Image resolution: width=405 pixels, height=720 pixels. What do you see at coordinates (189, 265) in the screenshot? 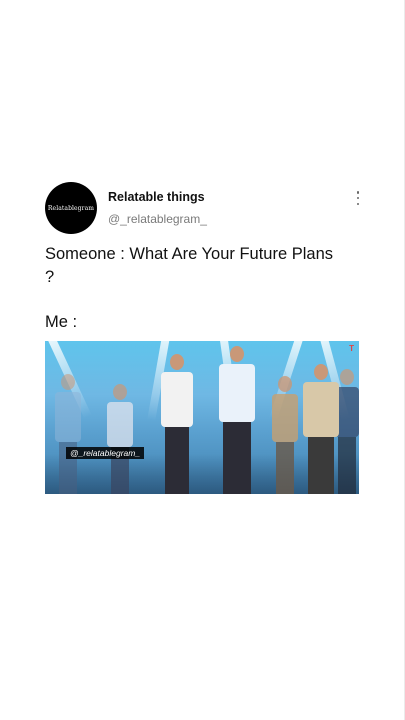
I see `post-text: Someone : What Are Your Future Plans ?` at bounding box center [189, 265].